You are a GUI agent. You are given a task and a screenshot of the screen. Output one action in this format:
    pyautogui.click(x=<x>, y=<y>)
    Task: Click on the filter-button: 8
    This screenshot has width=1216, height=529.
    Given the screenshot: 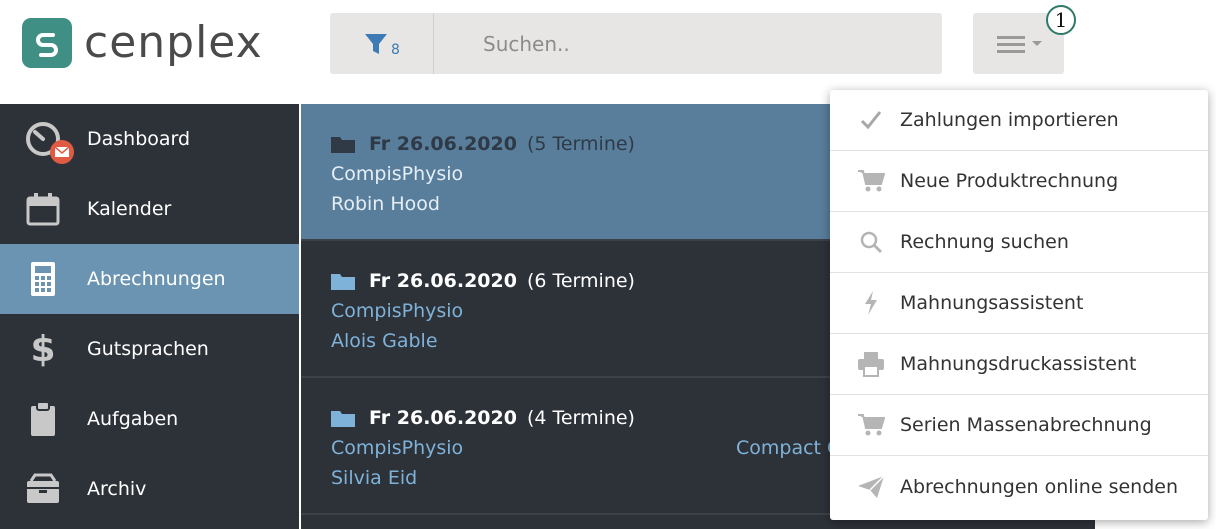 What is the action you would take?
    pyautogui.click(x=382, y=43)
    